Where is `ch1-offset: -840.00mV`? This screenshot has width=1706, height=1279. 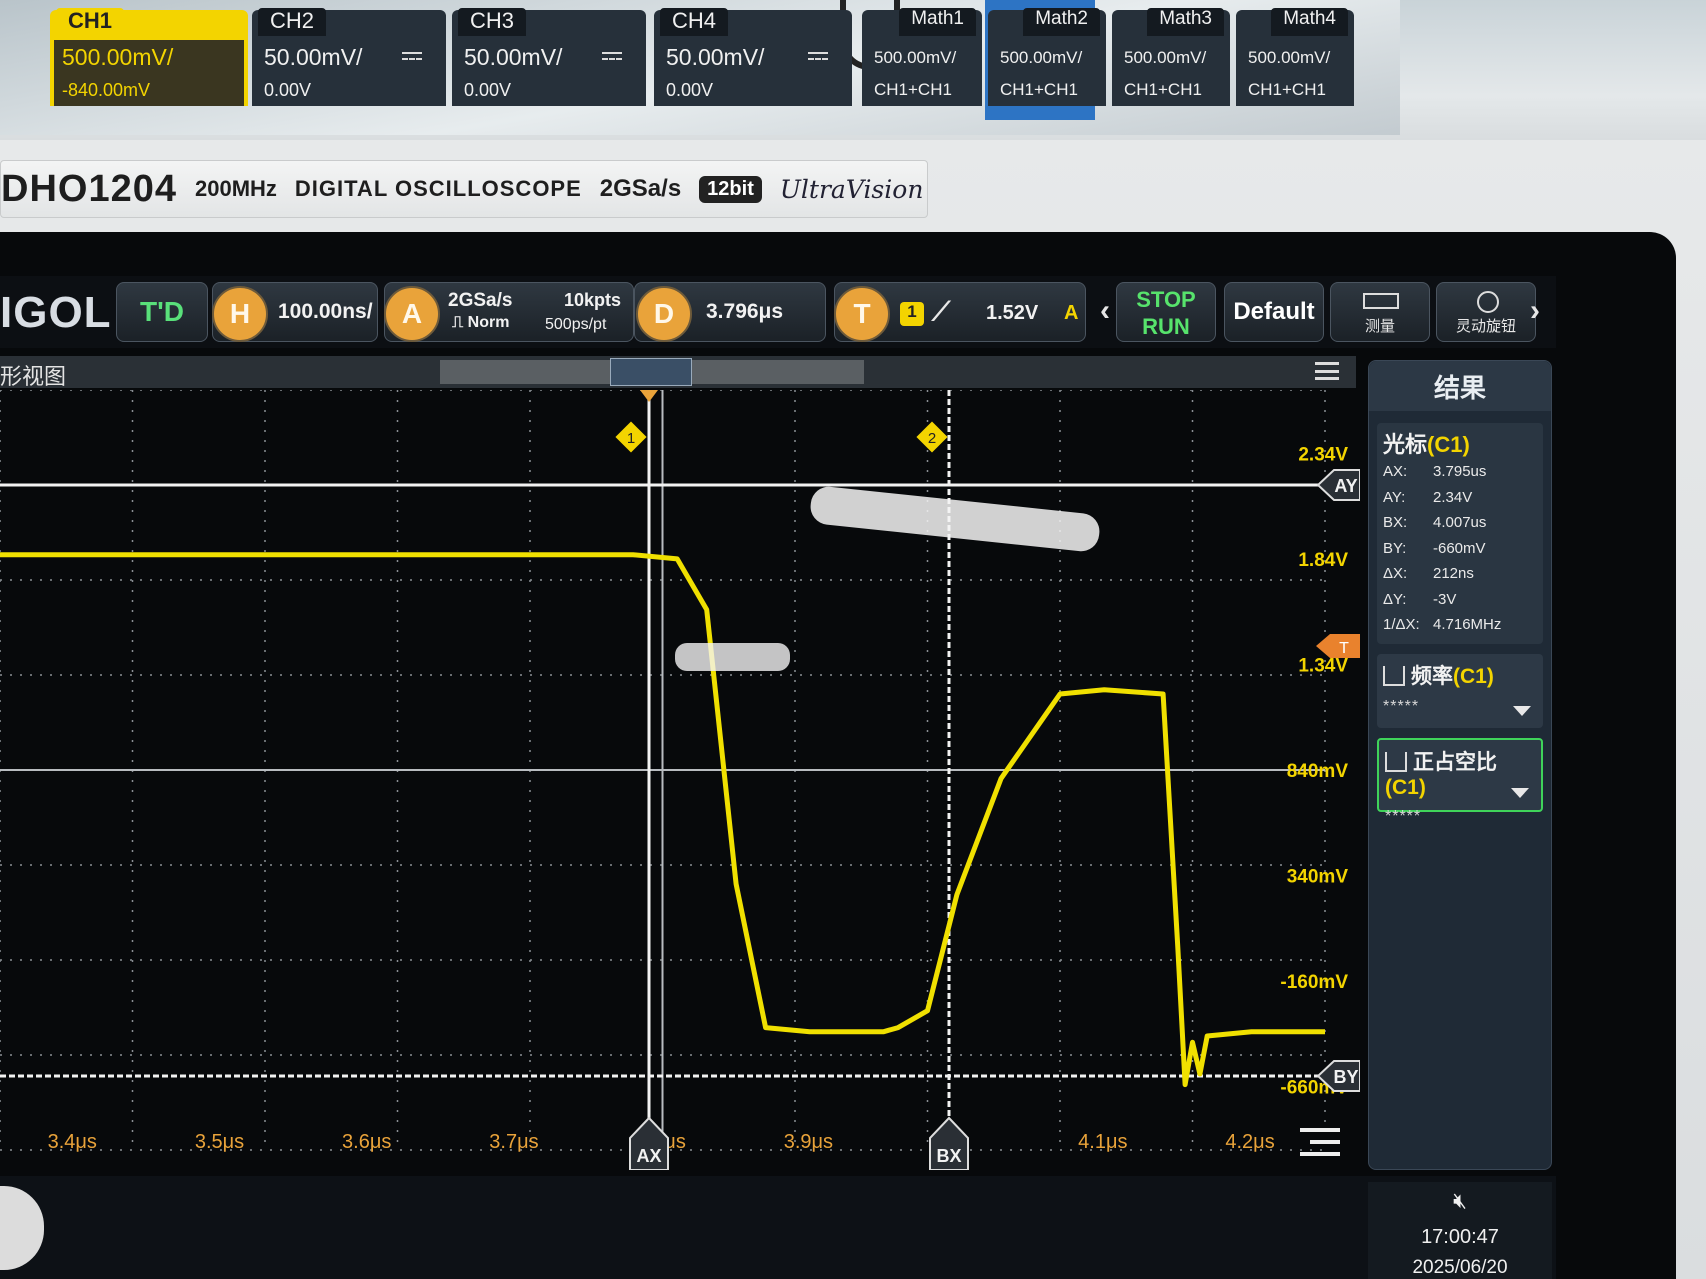
ch1-offset: -840.00mV is located at coordinates (106, 90).